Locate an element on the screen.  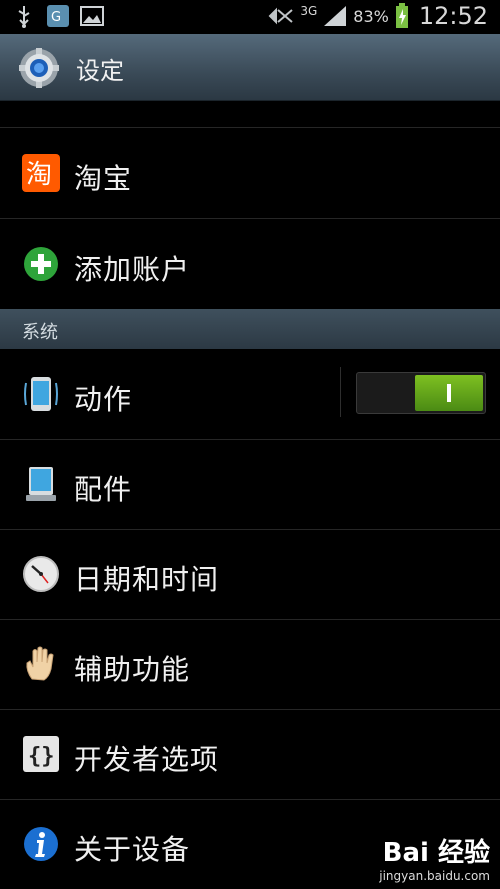
section-label: 系统 is located at coordinates (40, 332).